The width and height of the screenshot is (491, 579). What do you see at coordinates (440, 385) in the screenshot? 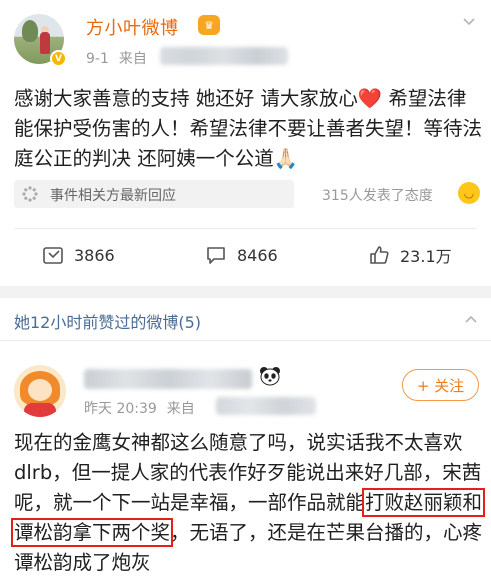
I see `follow-button: + 关注` at bounding box center [440, 385].